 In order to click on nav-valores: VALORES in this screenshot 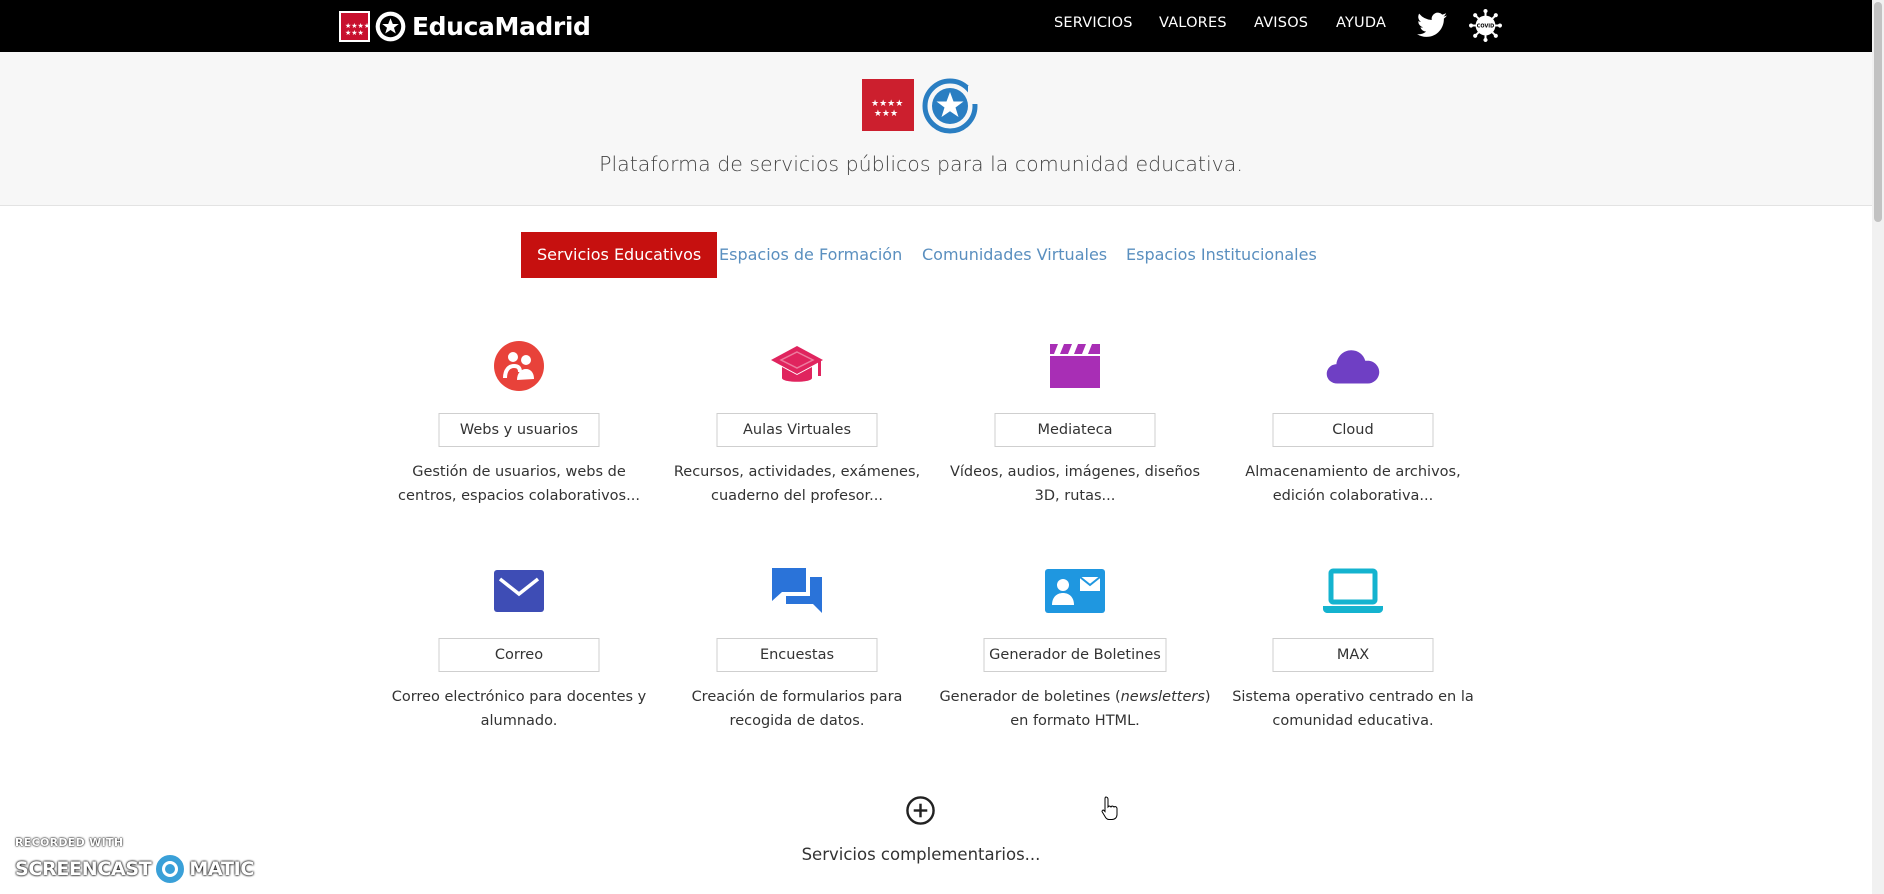, I will do `click(1193, 23)`.